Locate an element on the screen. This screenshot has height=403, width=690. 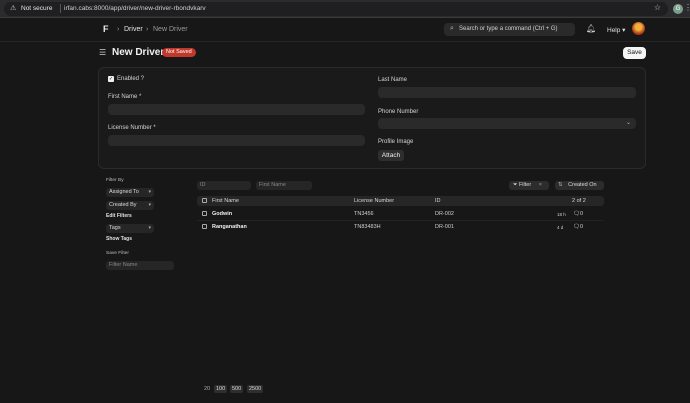
sort-label: Created On is located at coordinates (582, 185).